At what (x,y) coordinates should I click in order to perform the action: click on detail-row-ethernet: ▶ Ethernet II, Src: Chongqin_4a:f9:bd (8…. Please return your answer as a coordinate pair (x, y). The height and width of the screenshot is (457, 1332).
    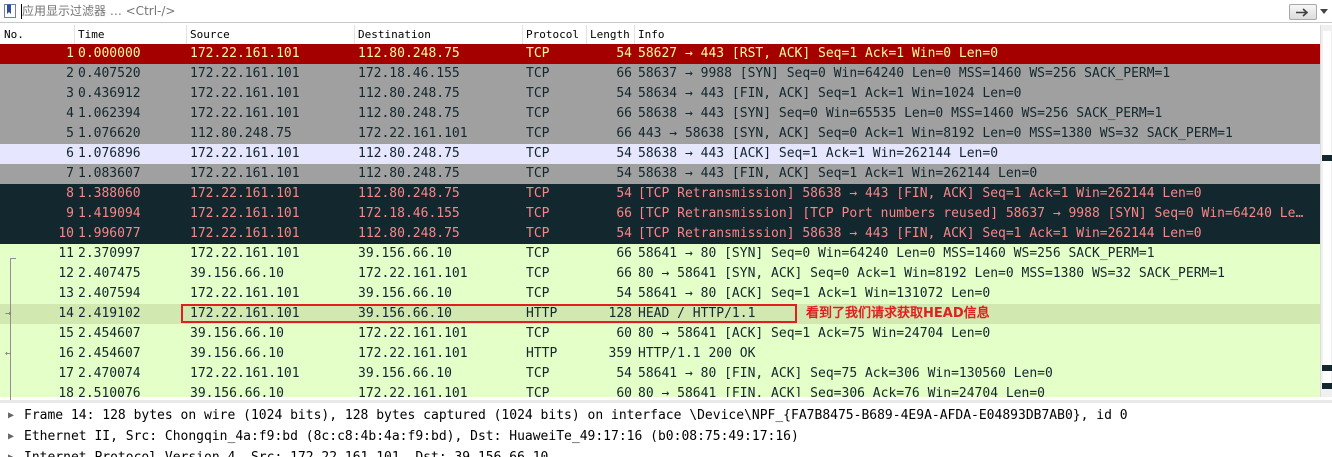
    Looking at the image, I should click on (666, 436).